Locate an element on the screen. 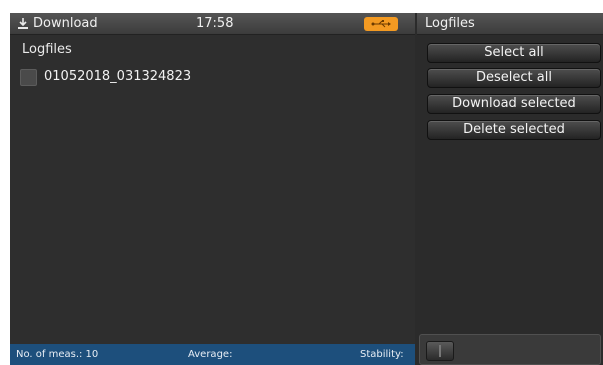 The image size is (603, 365). download-selected-button: Download selected is located at coordinates (514, 104).